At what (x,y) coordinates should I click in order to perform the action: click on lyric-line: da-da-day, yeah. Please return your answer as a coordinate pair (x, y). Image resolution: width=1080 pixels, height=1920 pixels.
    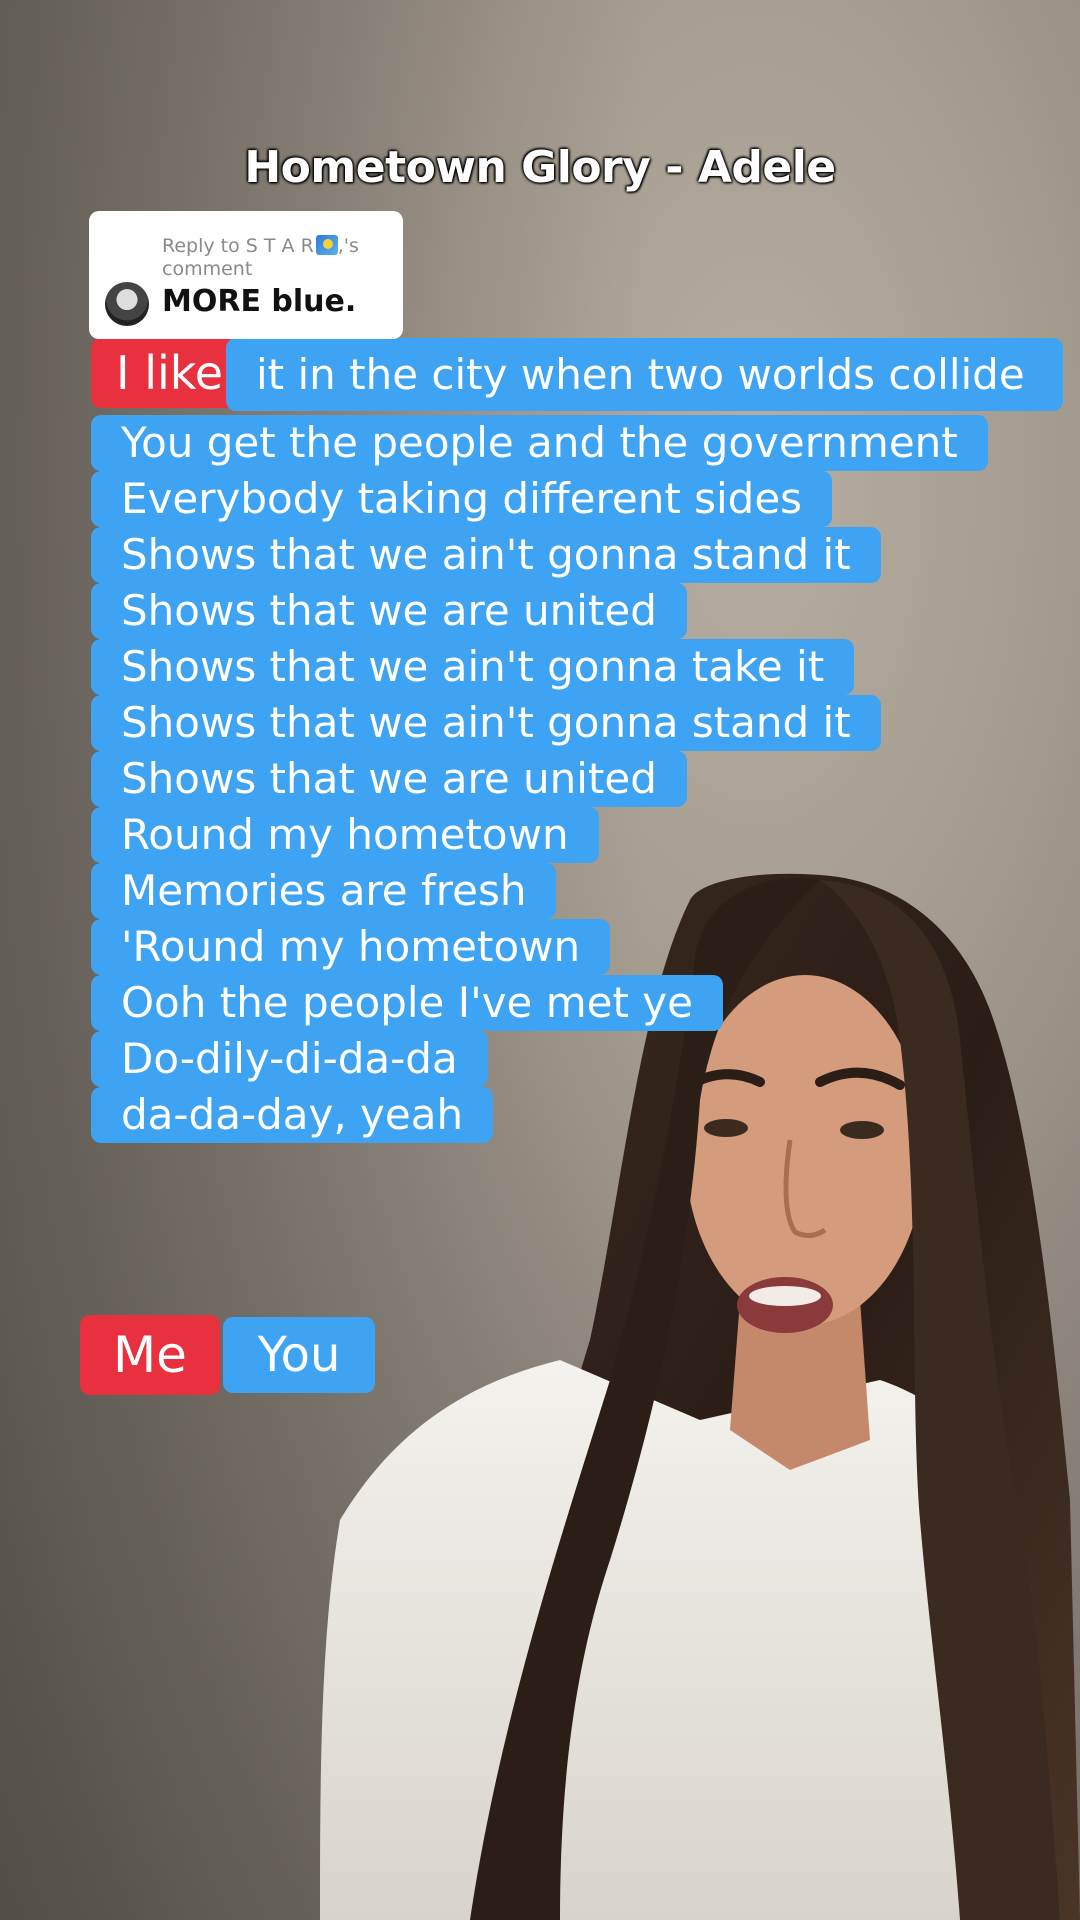
    Looking at the image, I should click on (292, 1115).